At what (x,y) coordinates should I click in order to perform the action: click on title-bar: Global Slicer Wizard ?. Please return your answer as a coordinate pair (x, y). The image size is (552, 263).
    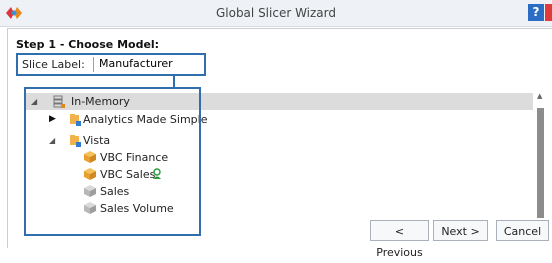
    Looking at the image, I should click on (276, 13).